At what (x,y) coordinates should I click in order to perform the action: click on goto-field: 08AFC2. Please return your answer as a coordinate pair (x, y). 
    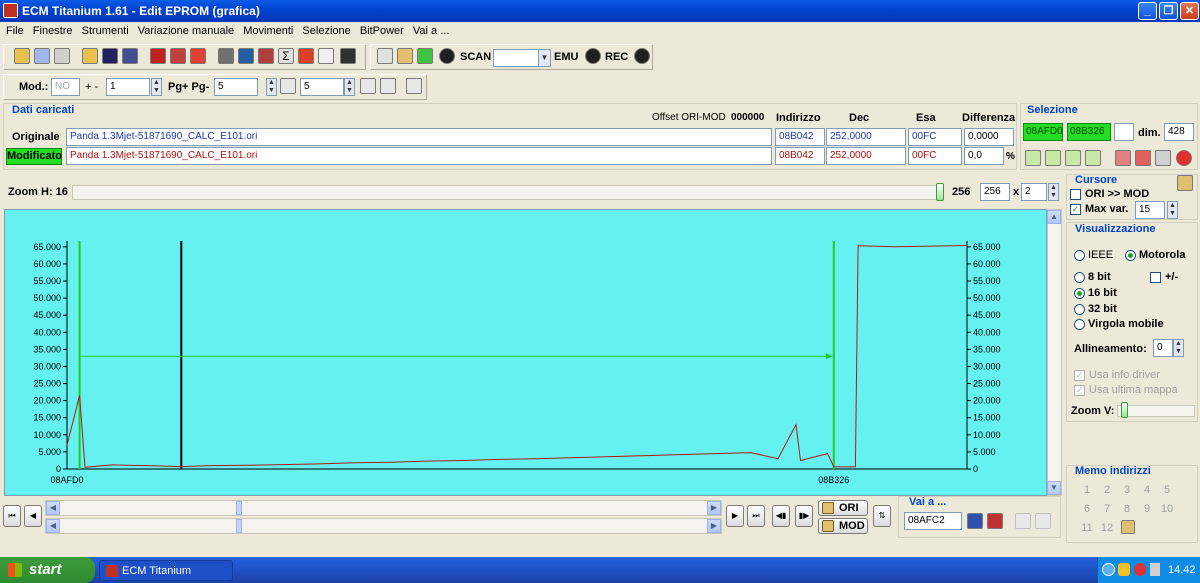
    Looking at the image, I should click on (933, 521).